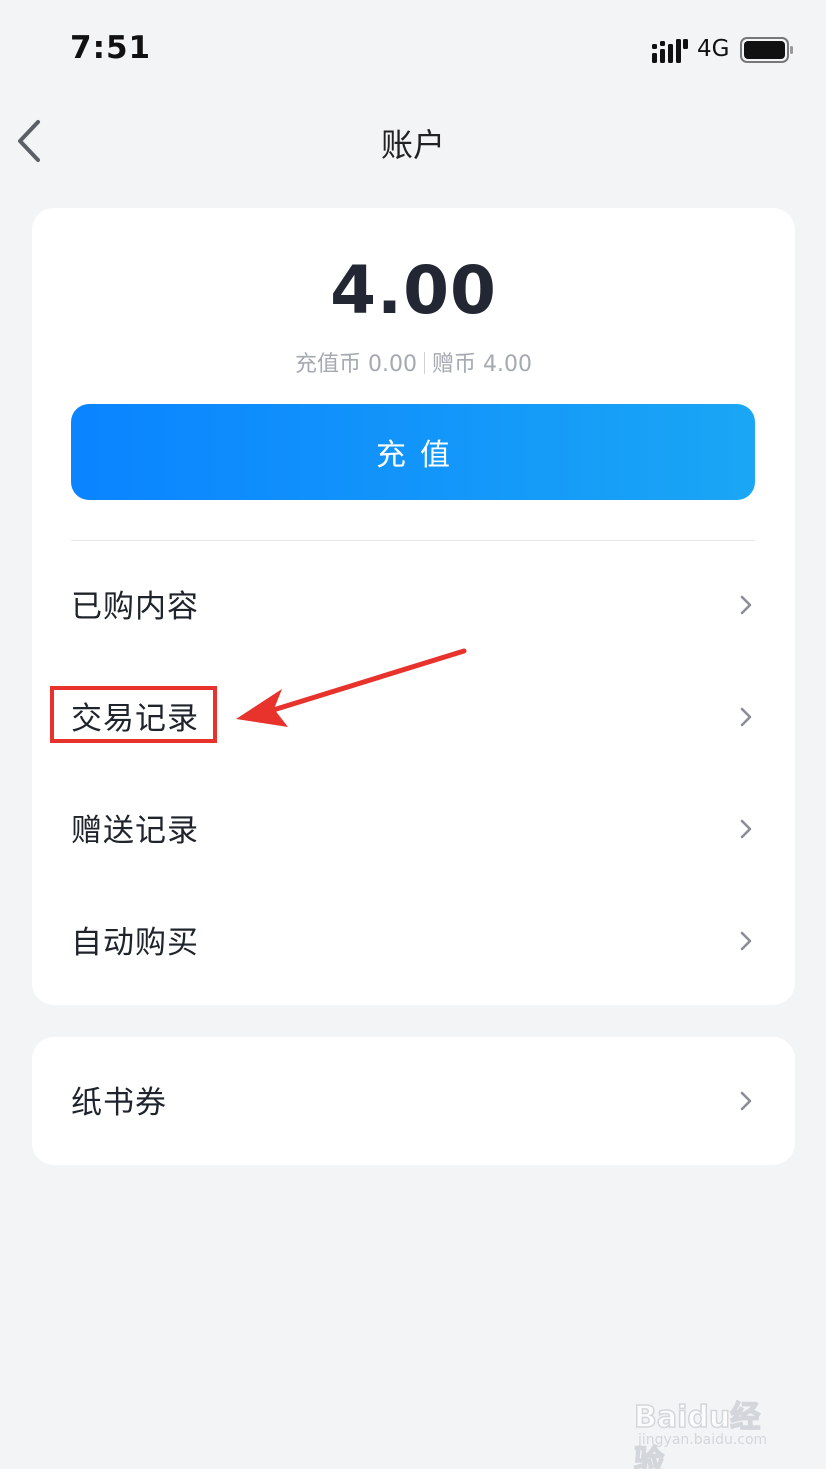 The height and width of the screenshot is (1469, 826). I want to click on menu-item-label: 赠送记录, so click(135, 831).